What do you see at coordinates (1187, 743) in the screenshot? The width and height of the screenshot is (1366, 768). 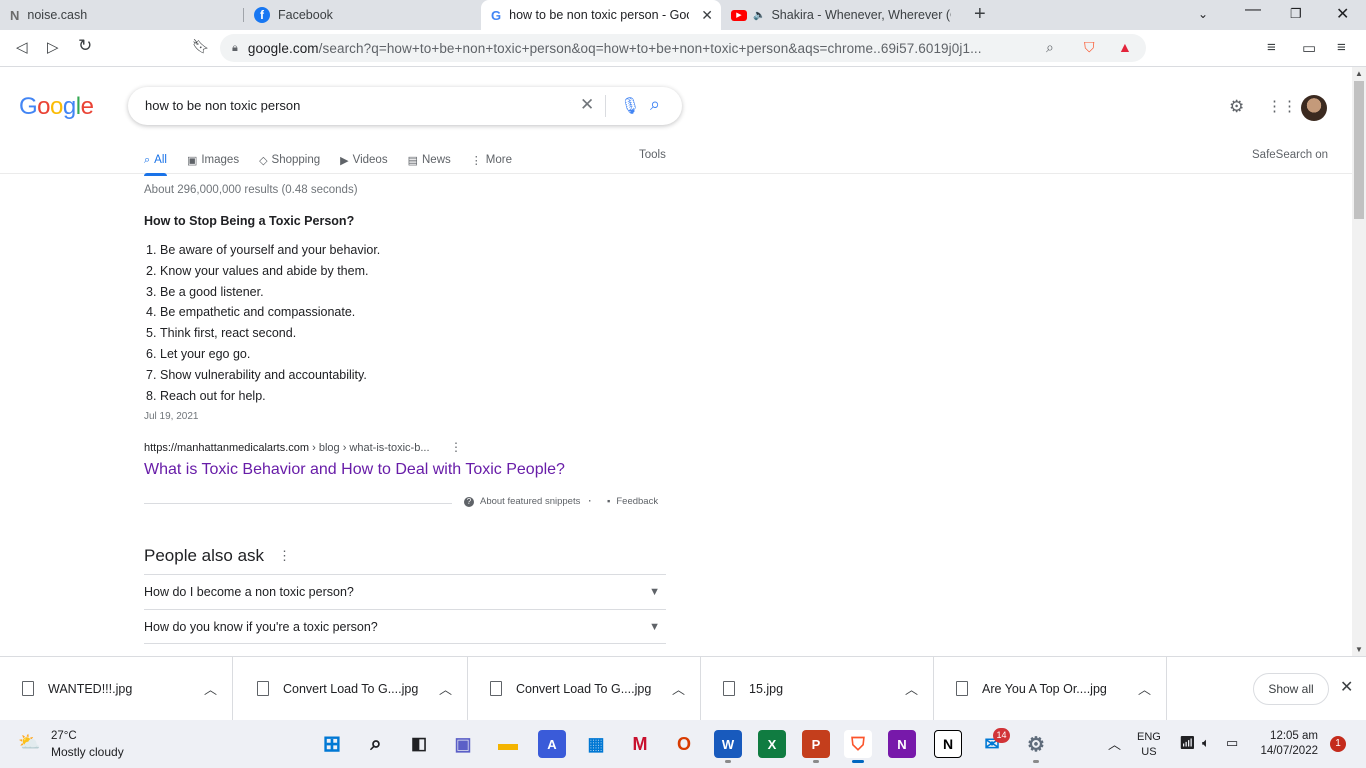 I see `wifi-icon: 📶︎` at bounding box center [1187, 743].